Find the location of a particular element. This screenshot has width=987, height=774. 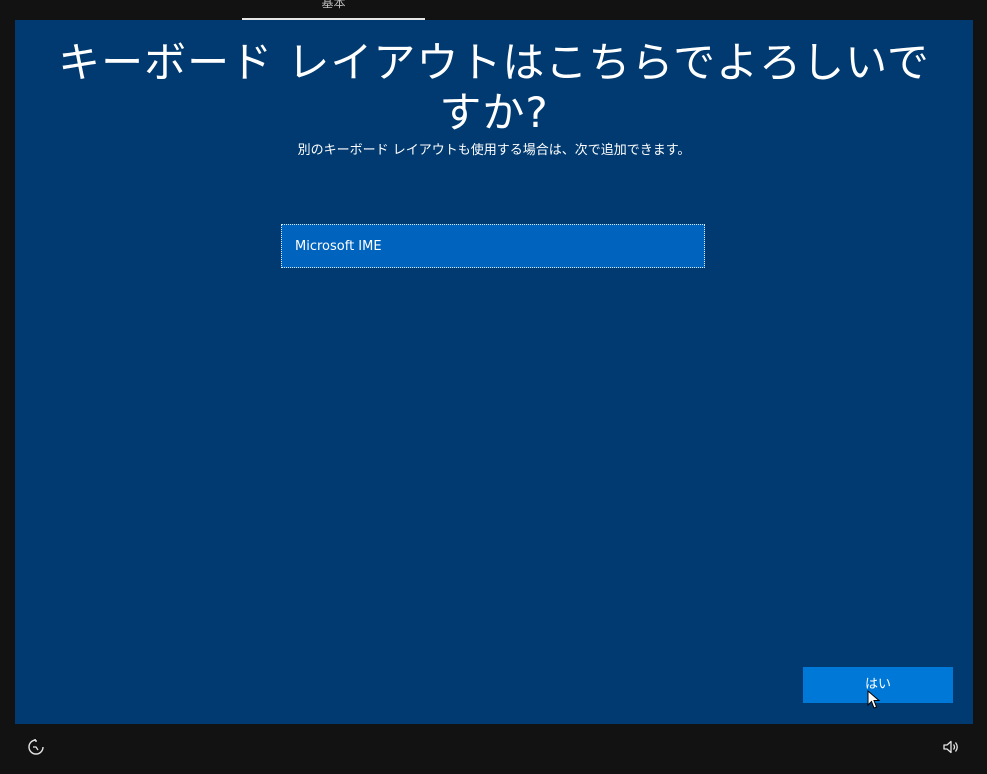

tab-basic-label: 基本 is located at coordinates (333, 5).